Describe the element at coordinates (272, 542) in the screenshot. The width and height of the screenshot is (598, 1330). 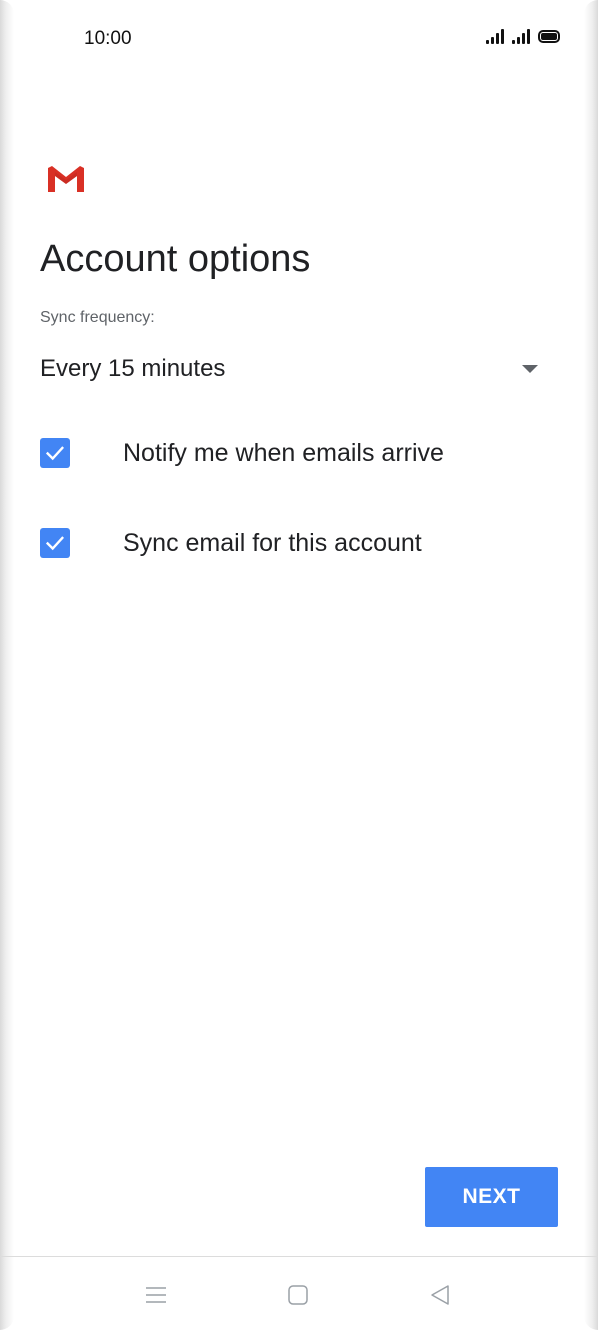
I see `sync-email-label: Sync email for this account` at that location.